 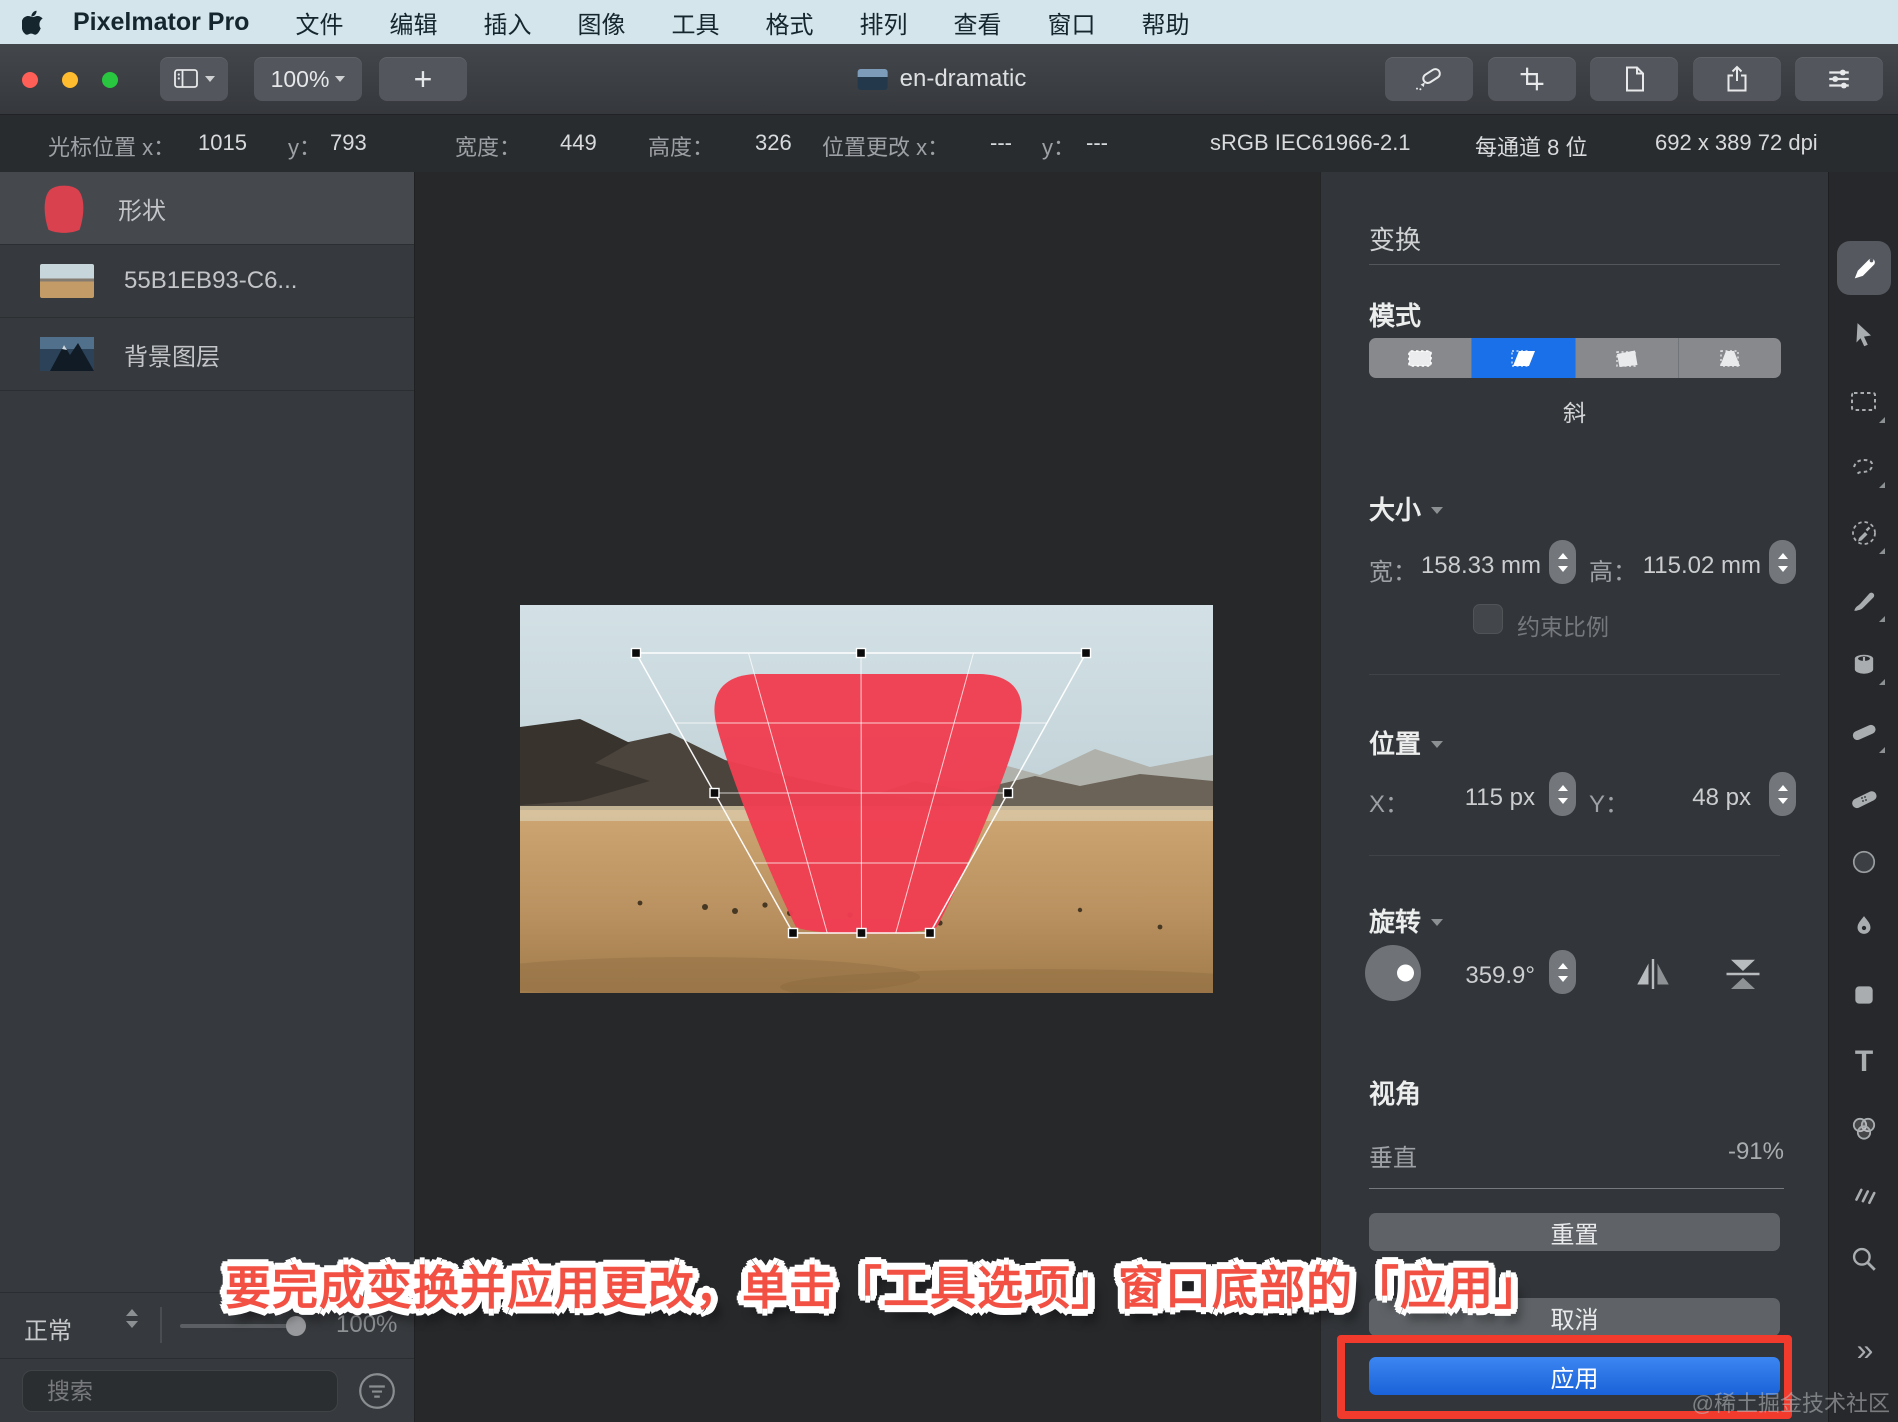 What do you see at coordinates (1864, 732) in the screenshot?
I see `tool-erase` at bounding box center [1864, 732].